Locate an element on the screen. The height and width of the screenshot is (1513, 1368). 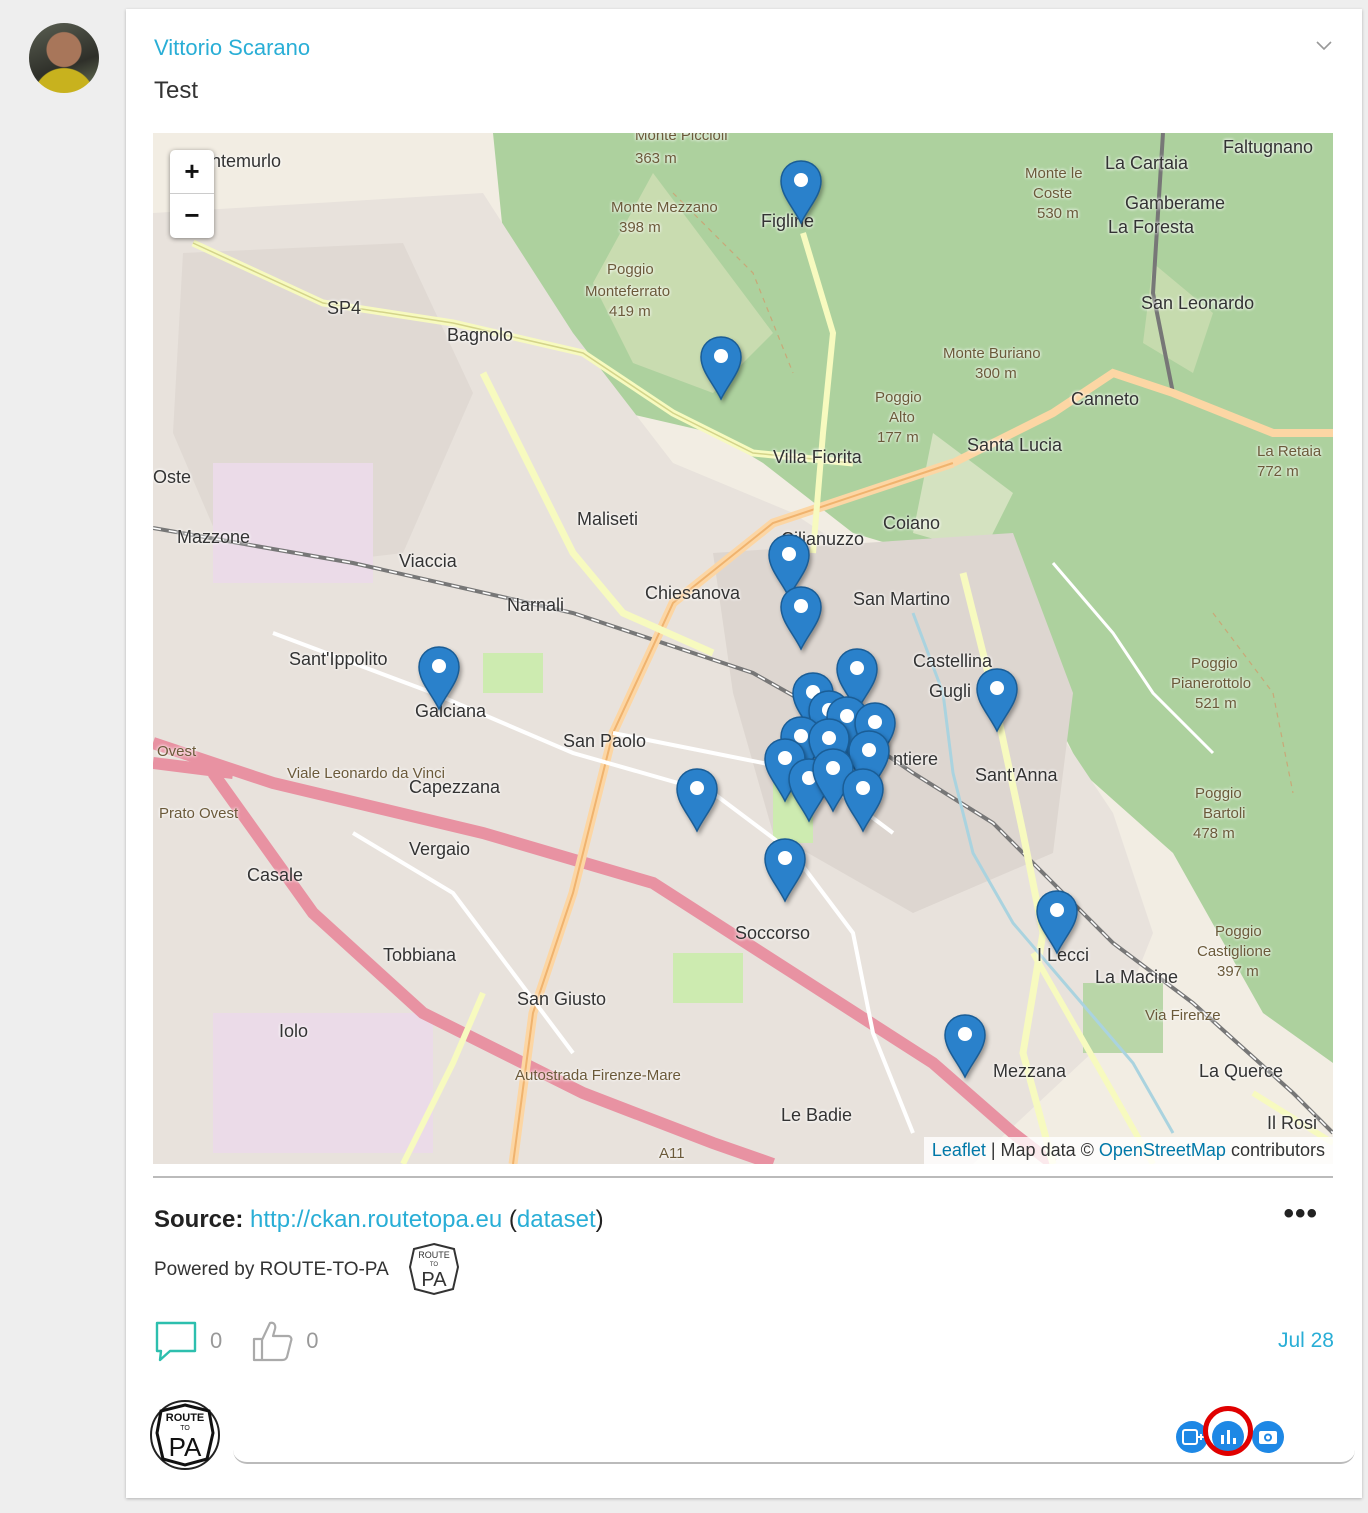
avatar-logo-to-text: TO is located at coordinates (185, 1428).